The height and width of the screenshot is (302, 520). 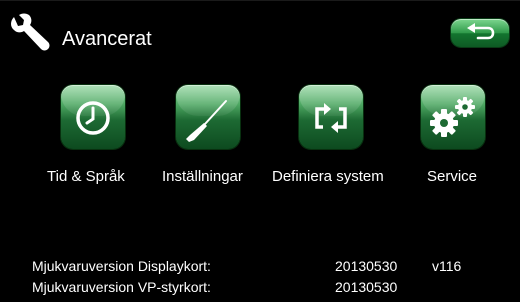 I want to click on tile-define-system, so click(x=331, y=117).